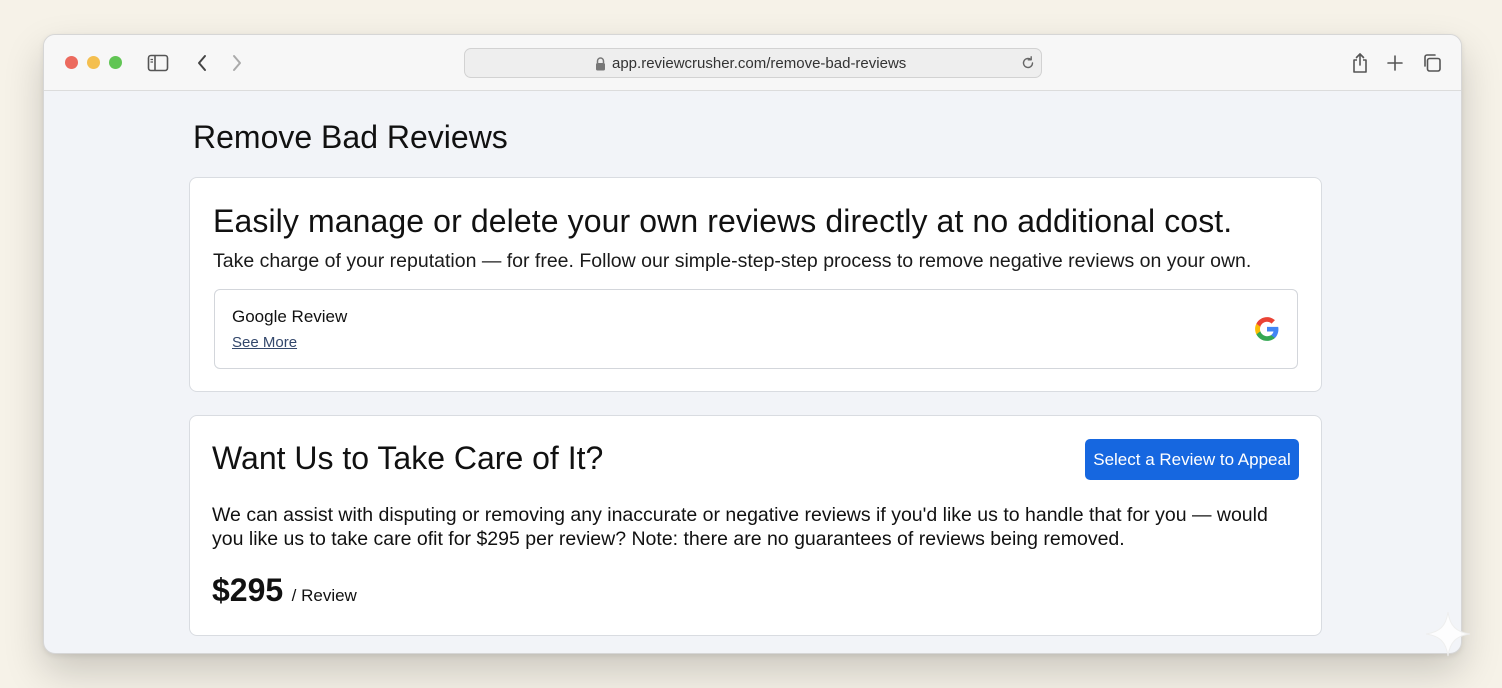 Image resolution: width=1502 pixels, height=688 pixels. Describe the element at coordinates (158, 63) in the screenshot. I see `sidebar-icon` at that location.